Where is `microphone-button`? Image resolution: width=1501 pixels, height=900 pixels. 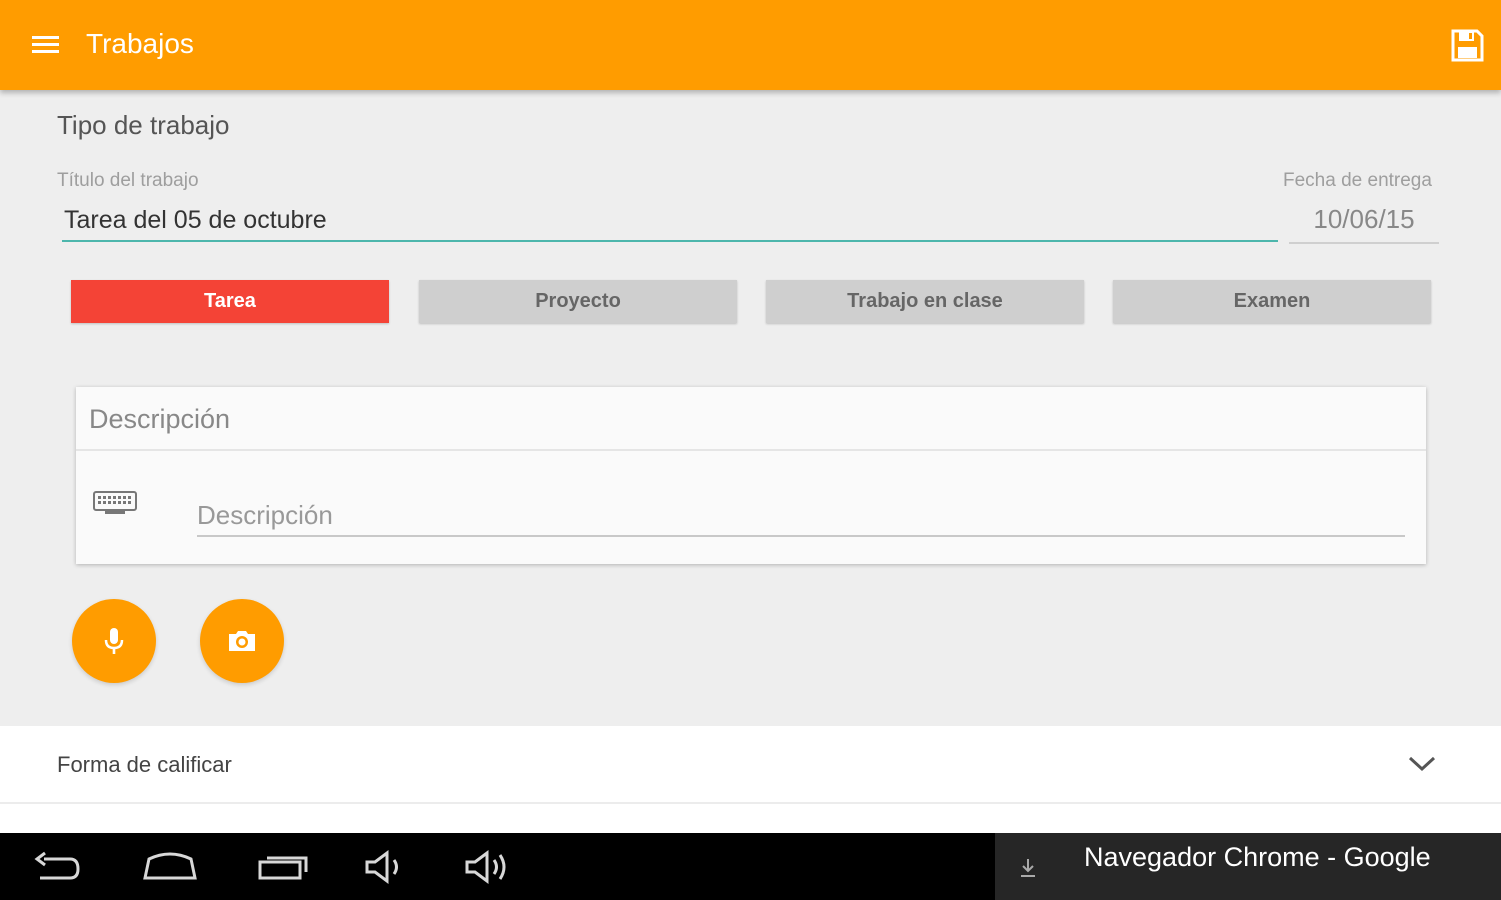
microphone-button is located at coordinates (114, 641).